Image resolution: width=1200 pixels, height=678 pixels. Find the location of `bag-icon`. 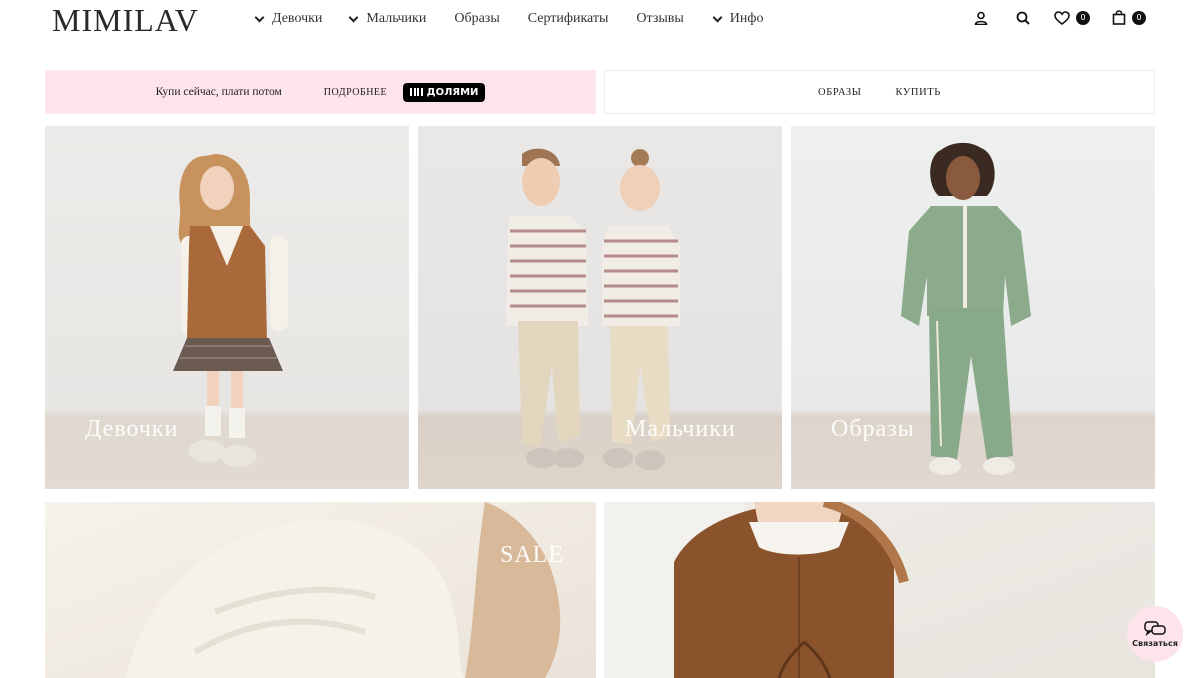

bag-icon is located at coordinates (1119, 17).